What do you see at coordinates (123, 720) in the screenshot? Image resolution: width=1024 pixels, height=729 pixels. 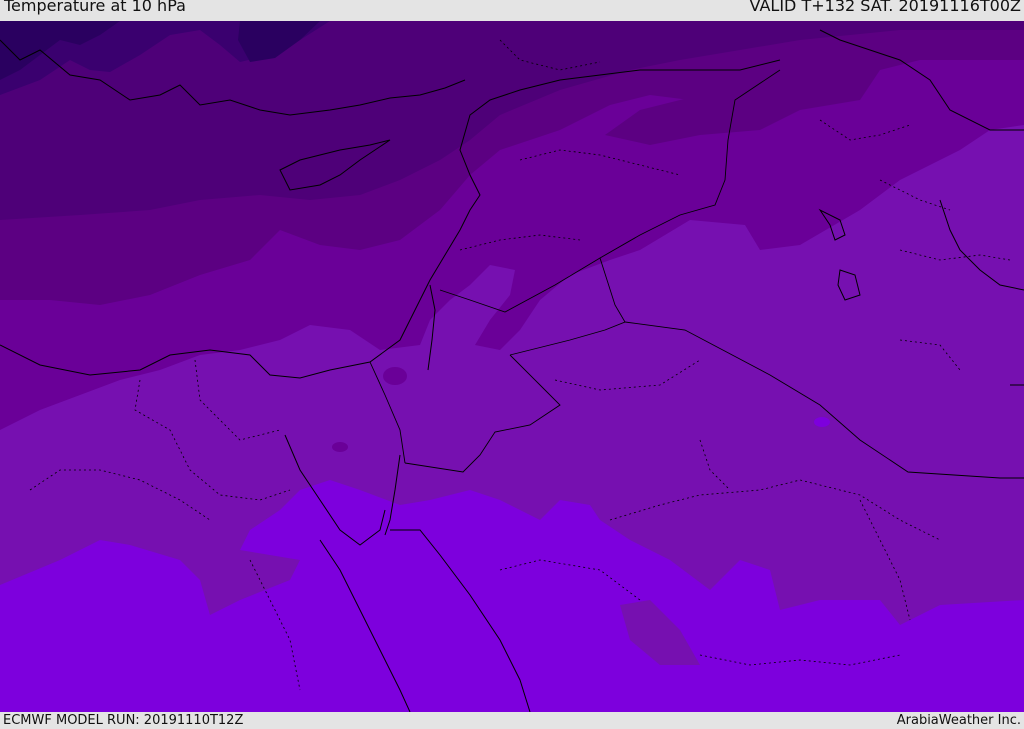 I see `model-run-label: ECMWF MODEL RUN: 20191110T12Z` at bounding box center [123, 720].